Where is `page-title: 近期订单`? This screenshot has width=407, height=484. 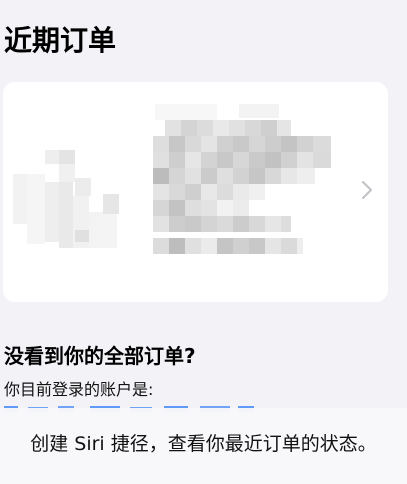 page-title: 近期订单 is located at coordinates (60, 40).